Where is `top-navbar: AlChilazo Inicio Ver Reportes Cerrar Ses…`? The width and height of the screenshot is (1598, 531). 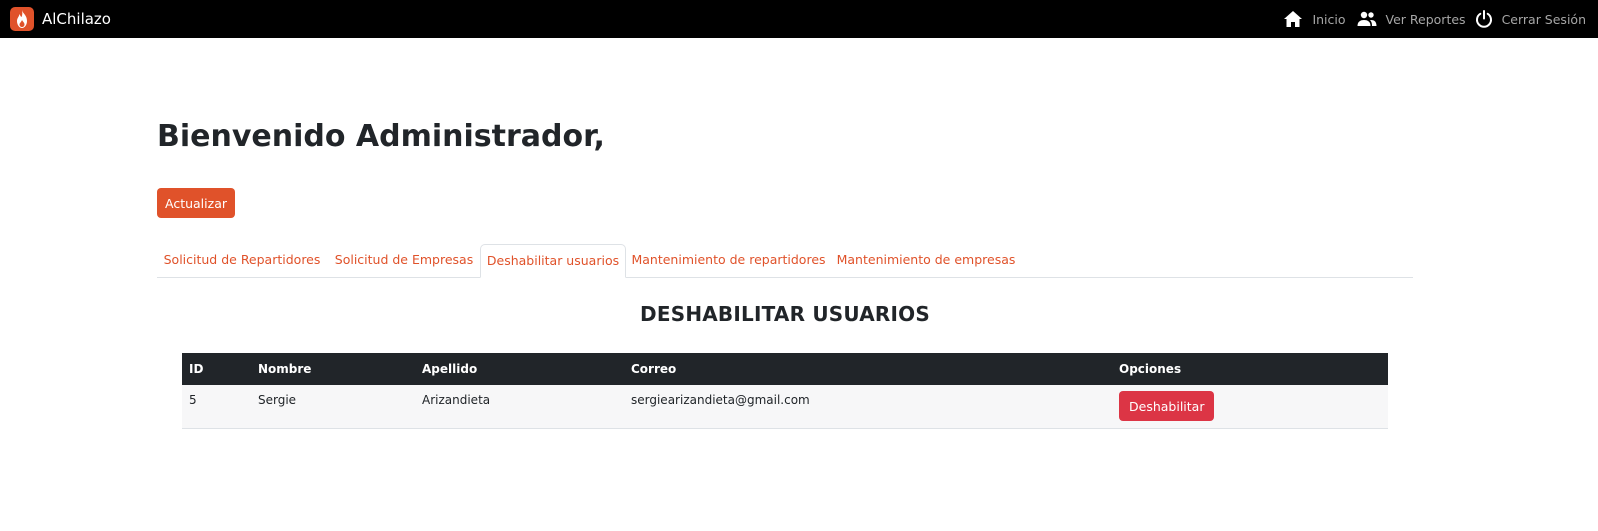 top-navbar: AlChilazo Inicio Ver Reportes Cerrar Ses… is located at coordinates (799, 19).